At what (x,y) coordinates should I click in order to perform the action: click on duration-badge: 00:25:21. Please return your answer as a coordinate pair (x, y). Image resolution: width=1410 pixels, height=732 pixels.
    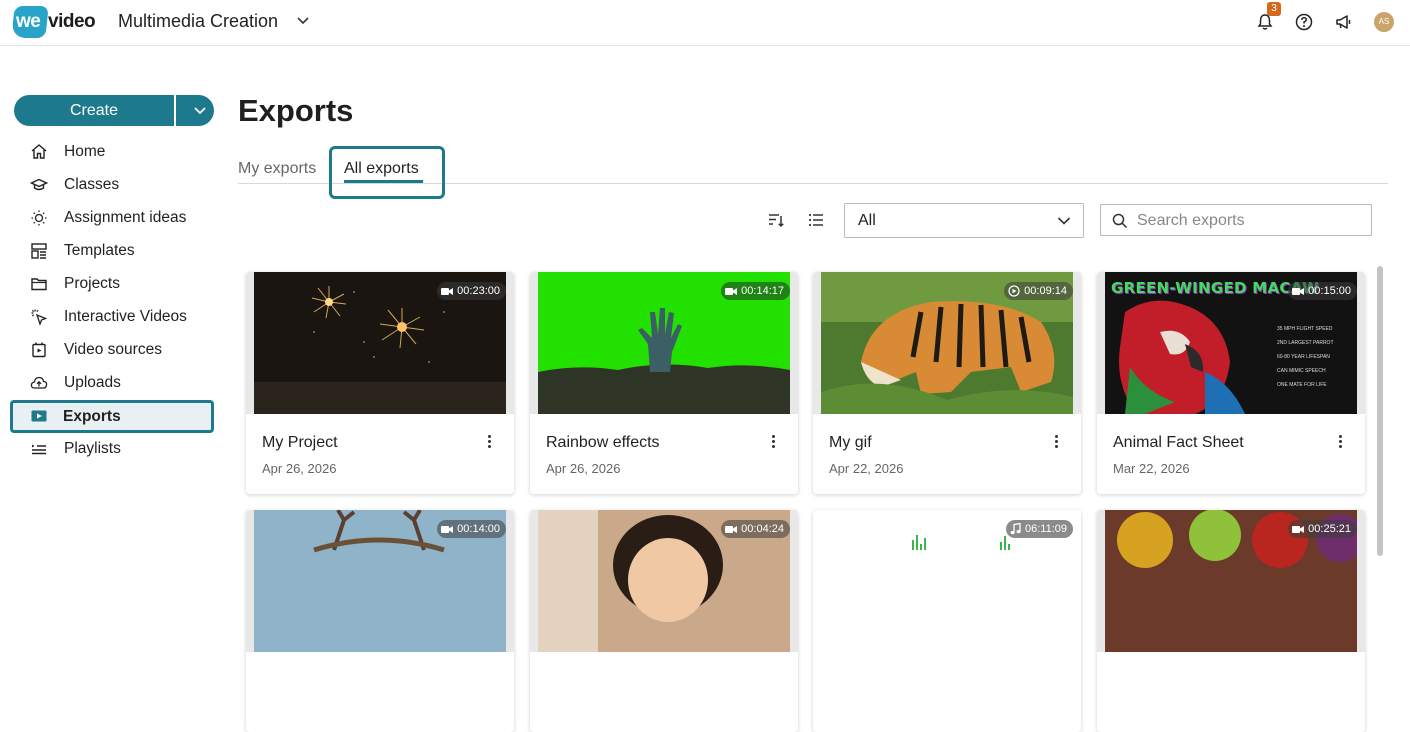
    Looking at the image, I should click on (1322, 529).